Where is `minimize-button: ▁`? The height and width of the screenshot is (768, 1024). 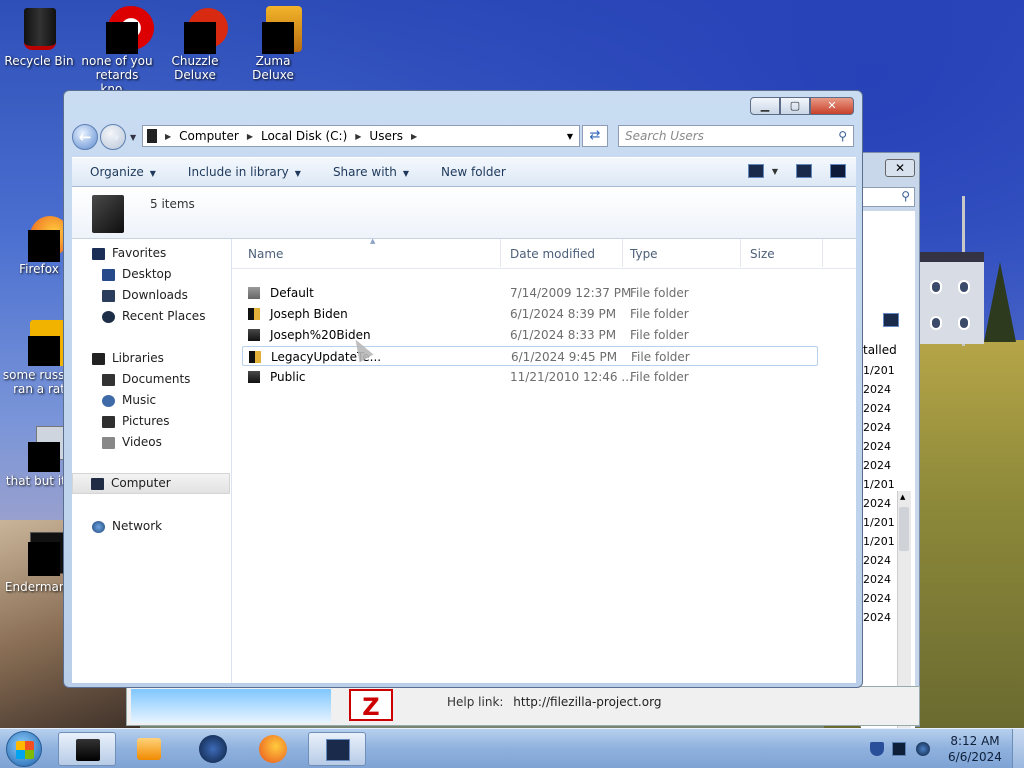
minimize-button: ▁ is located at coordinates (765, 106).